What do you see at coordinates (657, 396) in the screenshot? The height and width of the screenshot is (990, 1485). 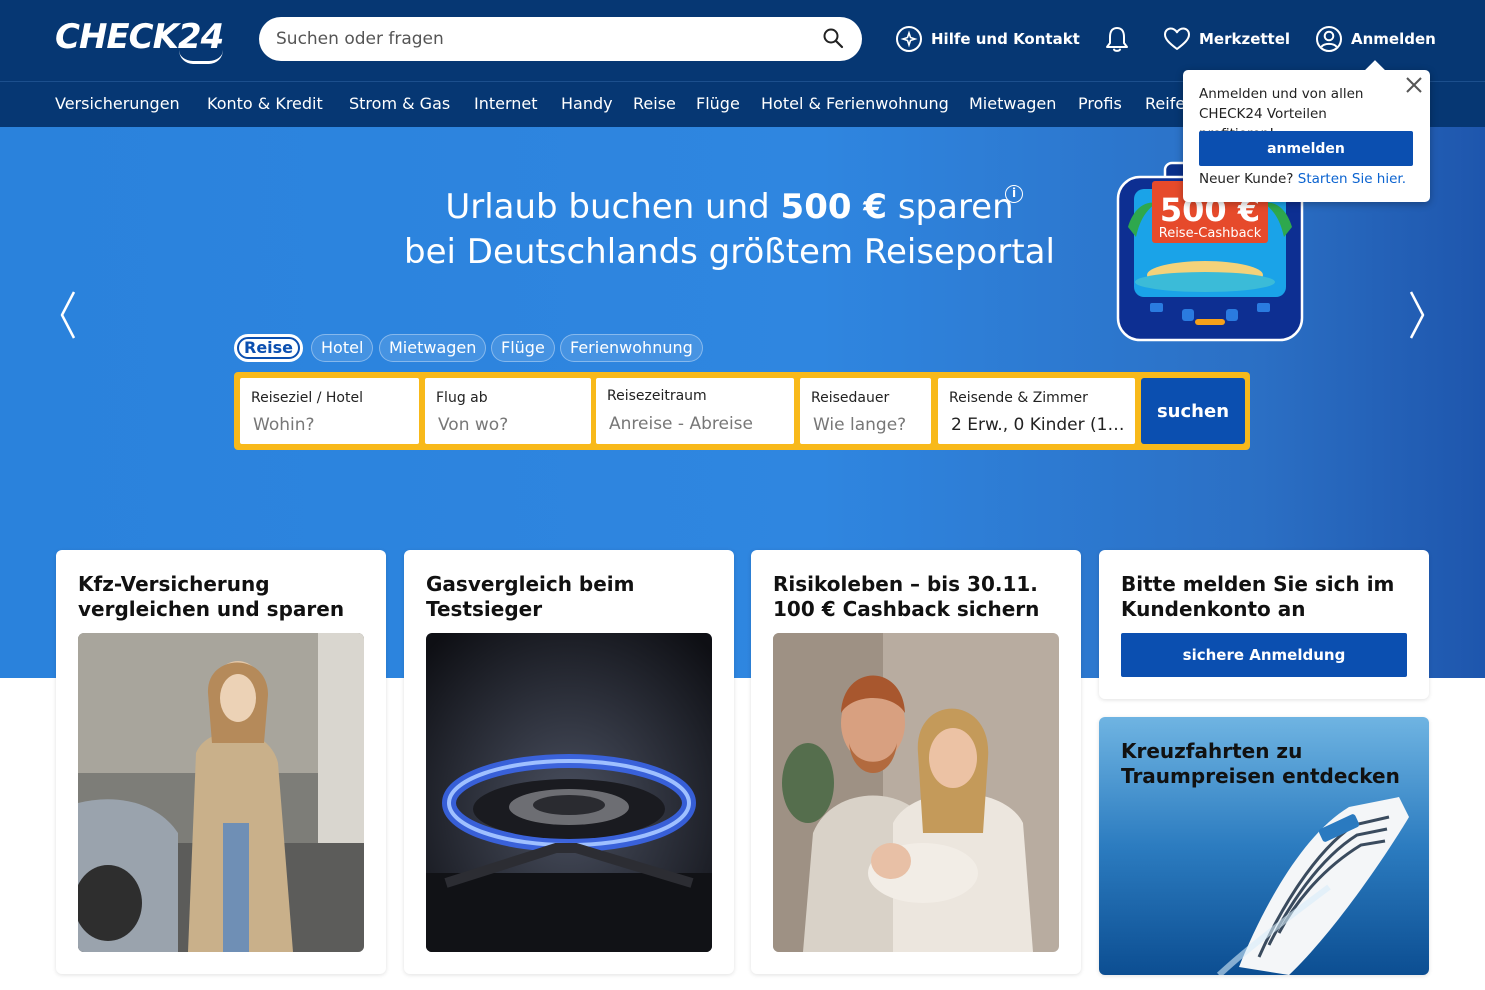 I see `travel-period-label: Reisezeitraum` at bounding box center [657, 396].